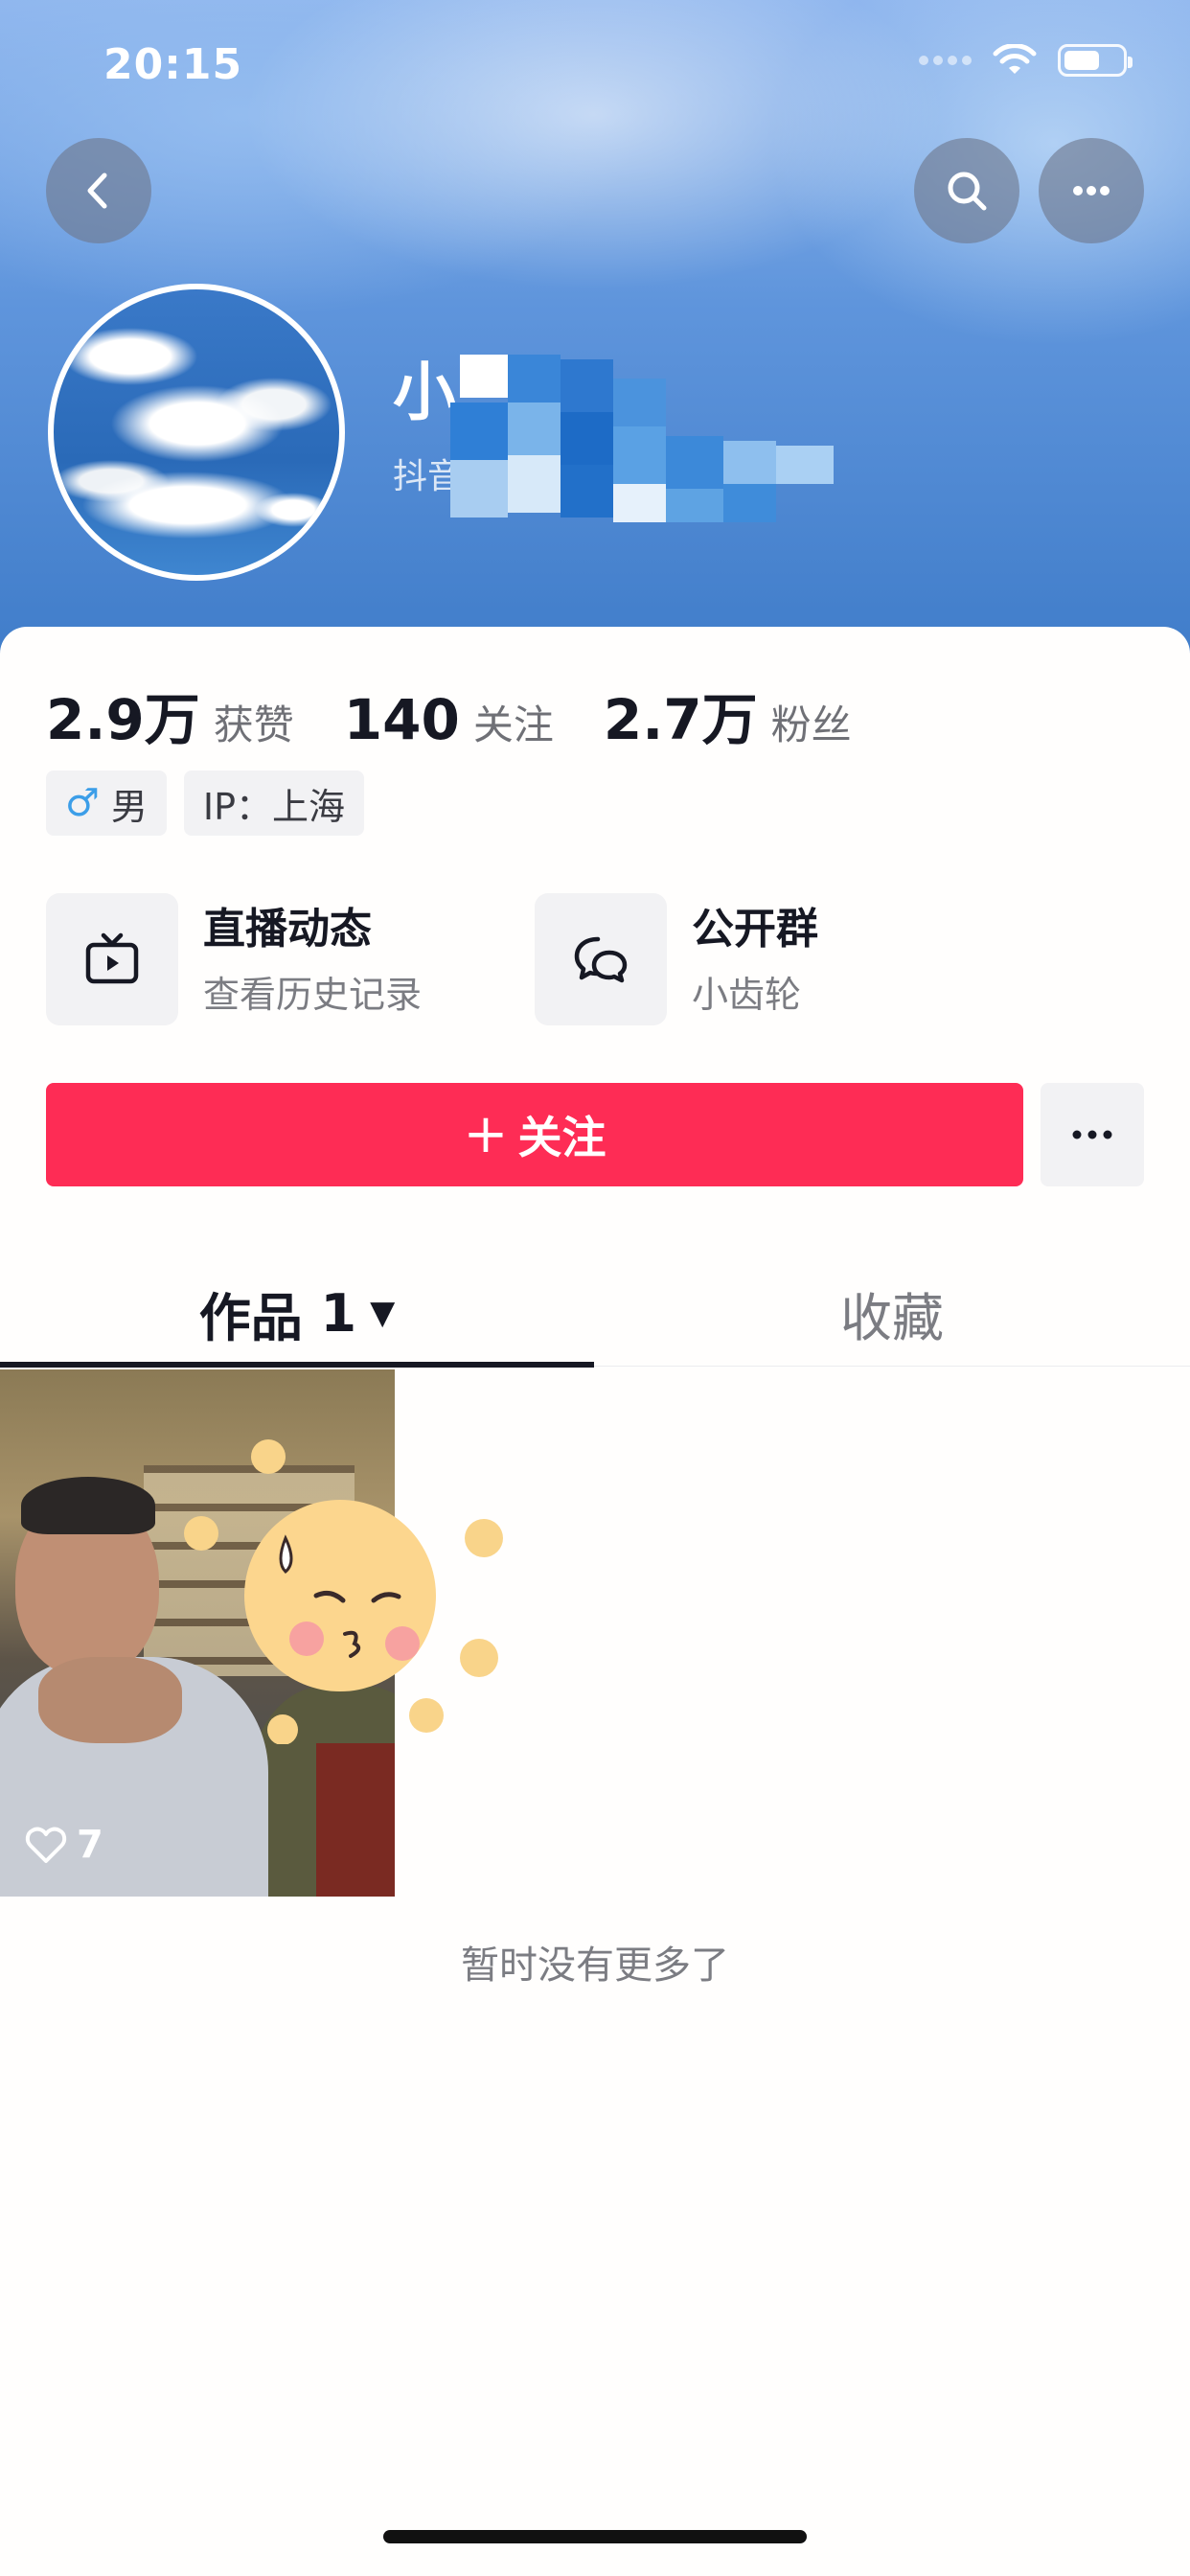  I want to click on profile-entries: 直播动态 查看历史记录 公开群 小齿轮, so click(597, 960).